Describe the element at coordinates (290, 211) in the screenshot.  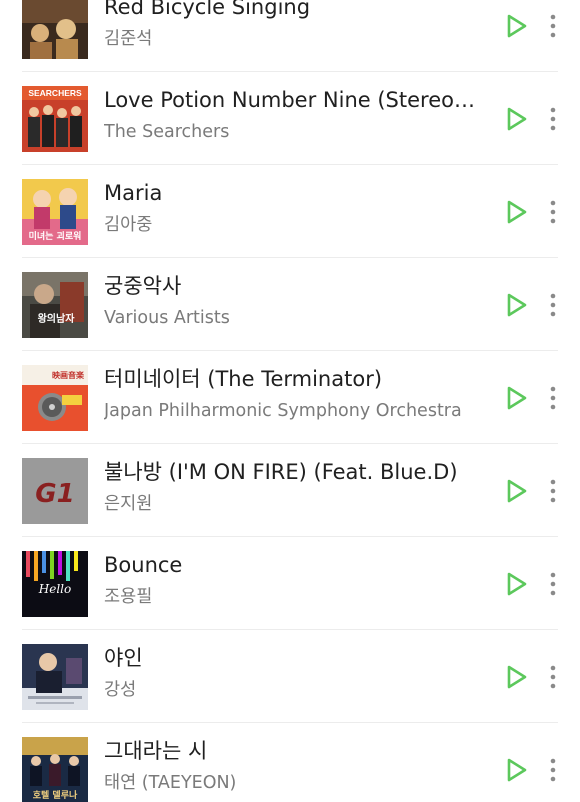
I see `list-item: 미녀는 괴로워 Maria 김아중` at that location.